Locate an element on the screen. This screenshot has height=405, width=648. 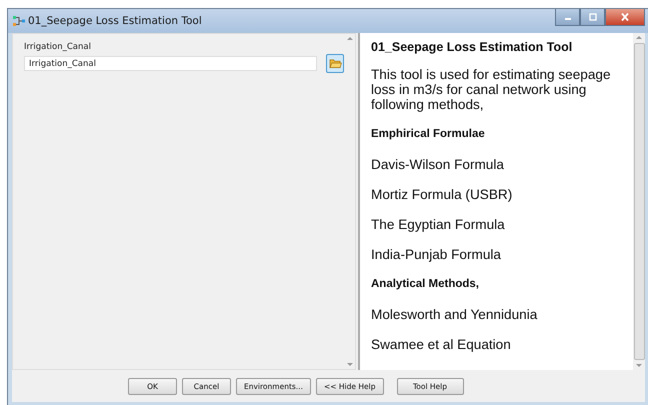
help-text: Molesworth and Yennidunia is located at coordinates (454, 314).